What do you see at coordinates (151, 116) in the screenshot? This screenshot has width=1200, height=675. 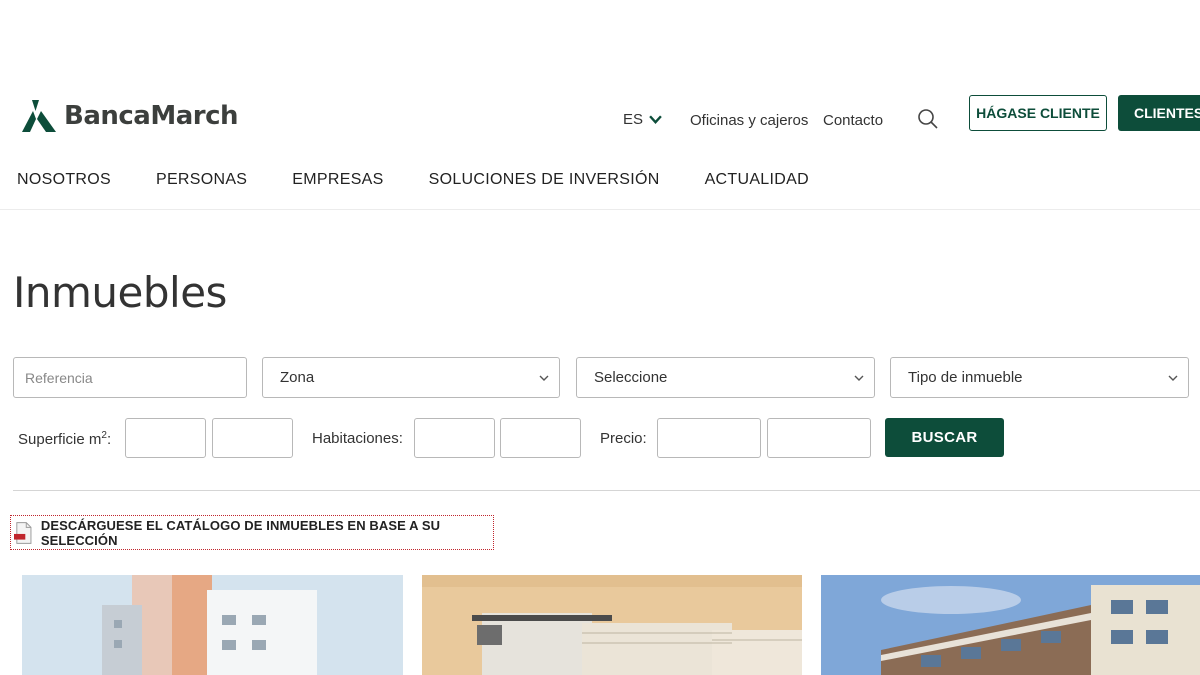 I see `logo-text: BancaMarch` at bounding box center [151, 116].